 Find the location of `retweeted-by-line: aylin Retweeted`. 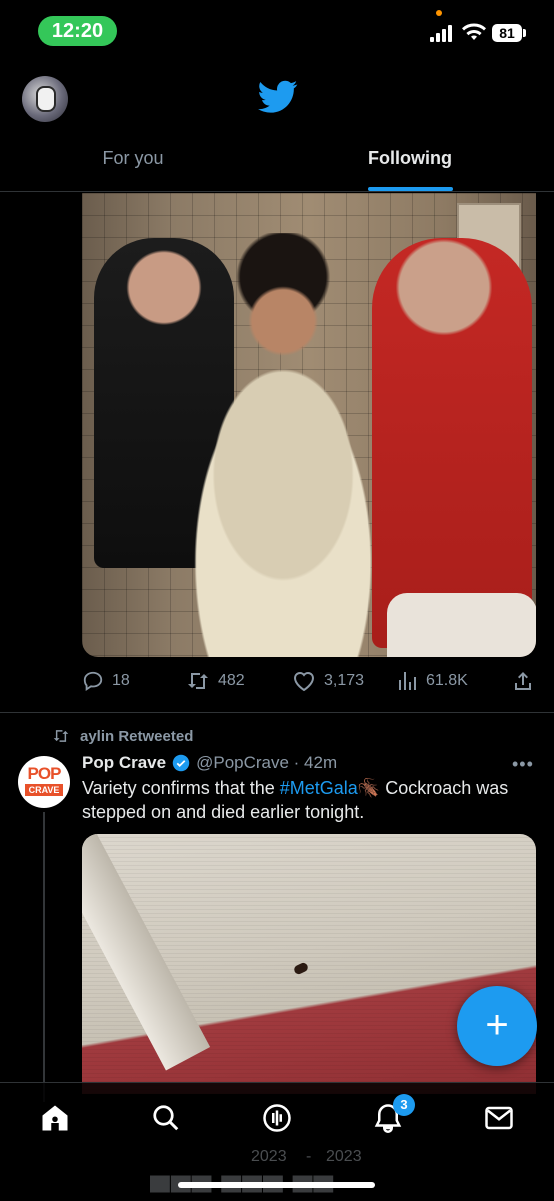

retweeted-by-line: aylin Retweeted is located at coordinates (122, 736).